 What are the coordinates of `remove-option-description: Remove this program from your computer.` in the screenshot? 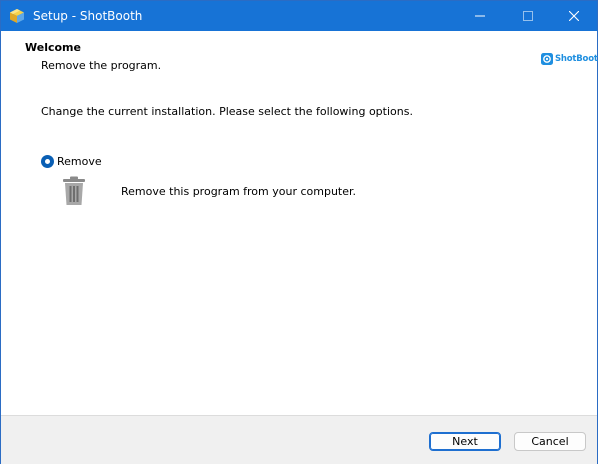 It's located at (239, 191).